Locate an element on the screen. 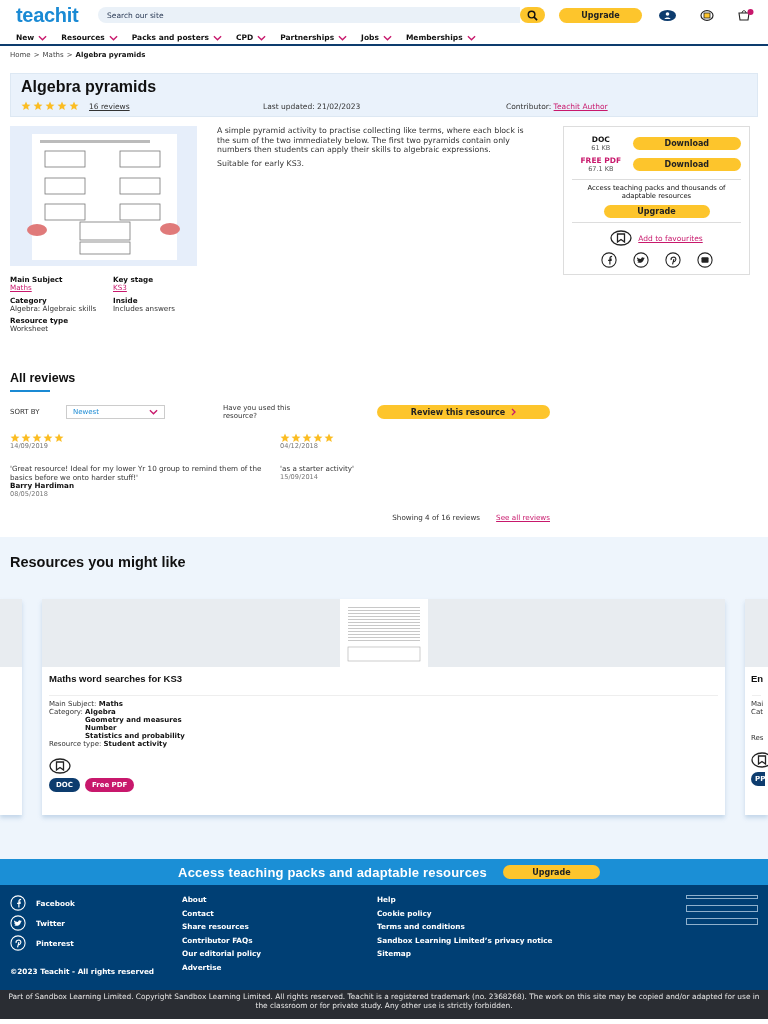 This screenshot has width=768, height=1024. basket-icon is located at coordinates (707, 15).